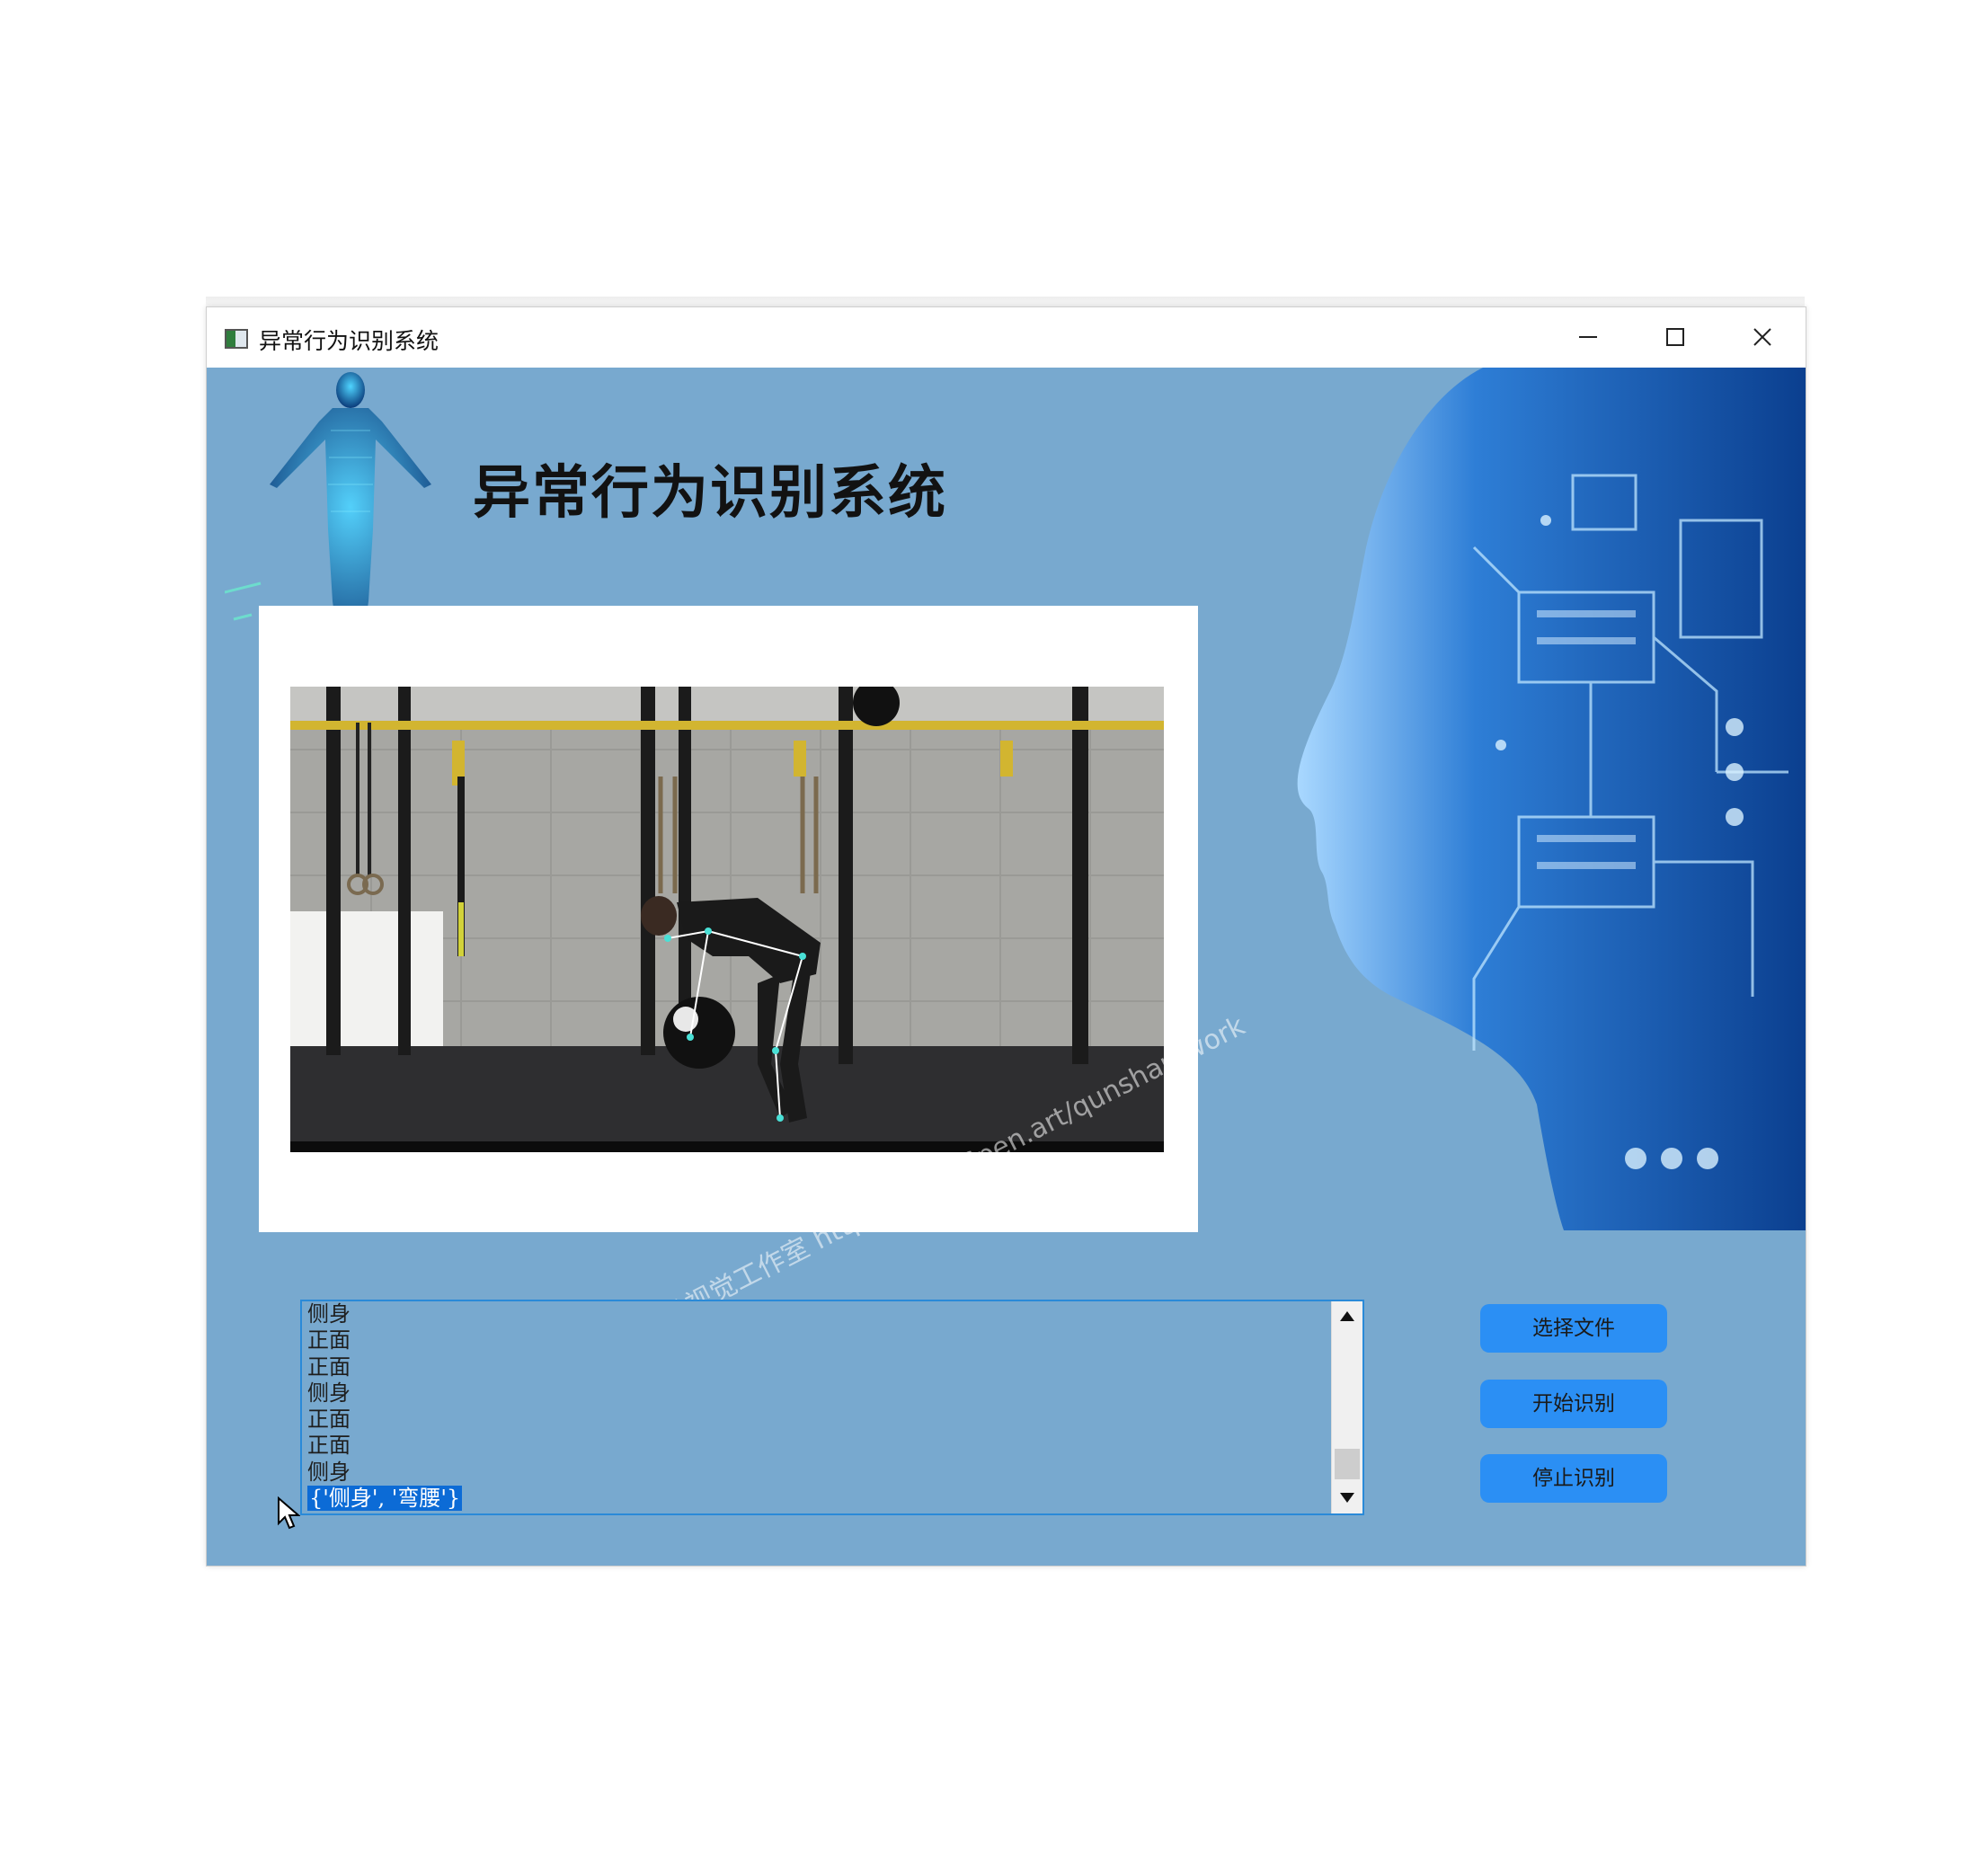  Describe the element at coordinates (1348, 1464) in the screenshot. I see `scroll-thumb` at that location.